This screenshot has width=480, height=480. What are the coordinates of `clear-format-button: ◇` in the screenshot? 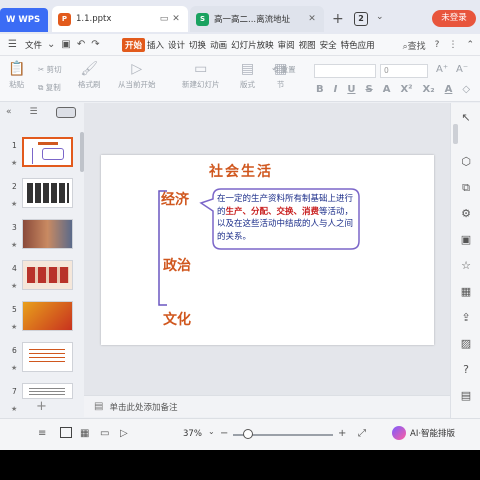 It's located at (466, 89).